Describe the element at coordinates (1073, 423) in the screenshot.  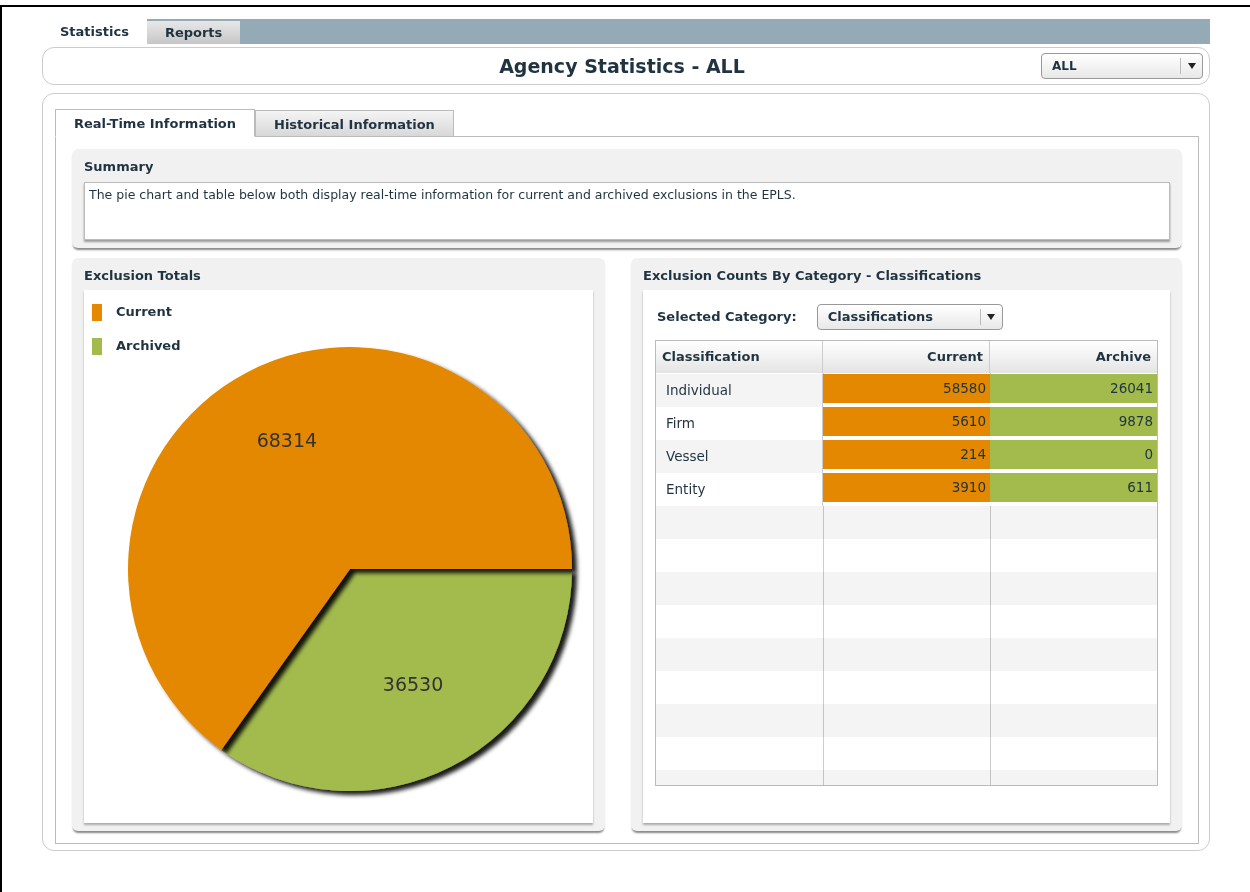
I see `table-cell: 9878` at that location.